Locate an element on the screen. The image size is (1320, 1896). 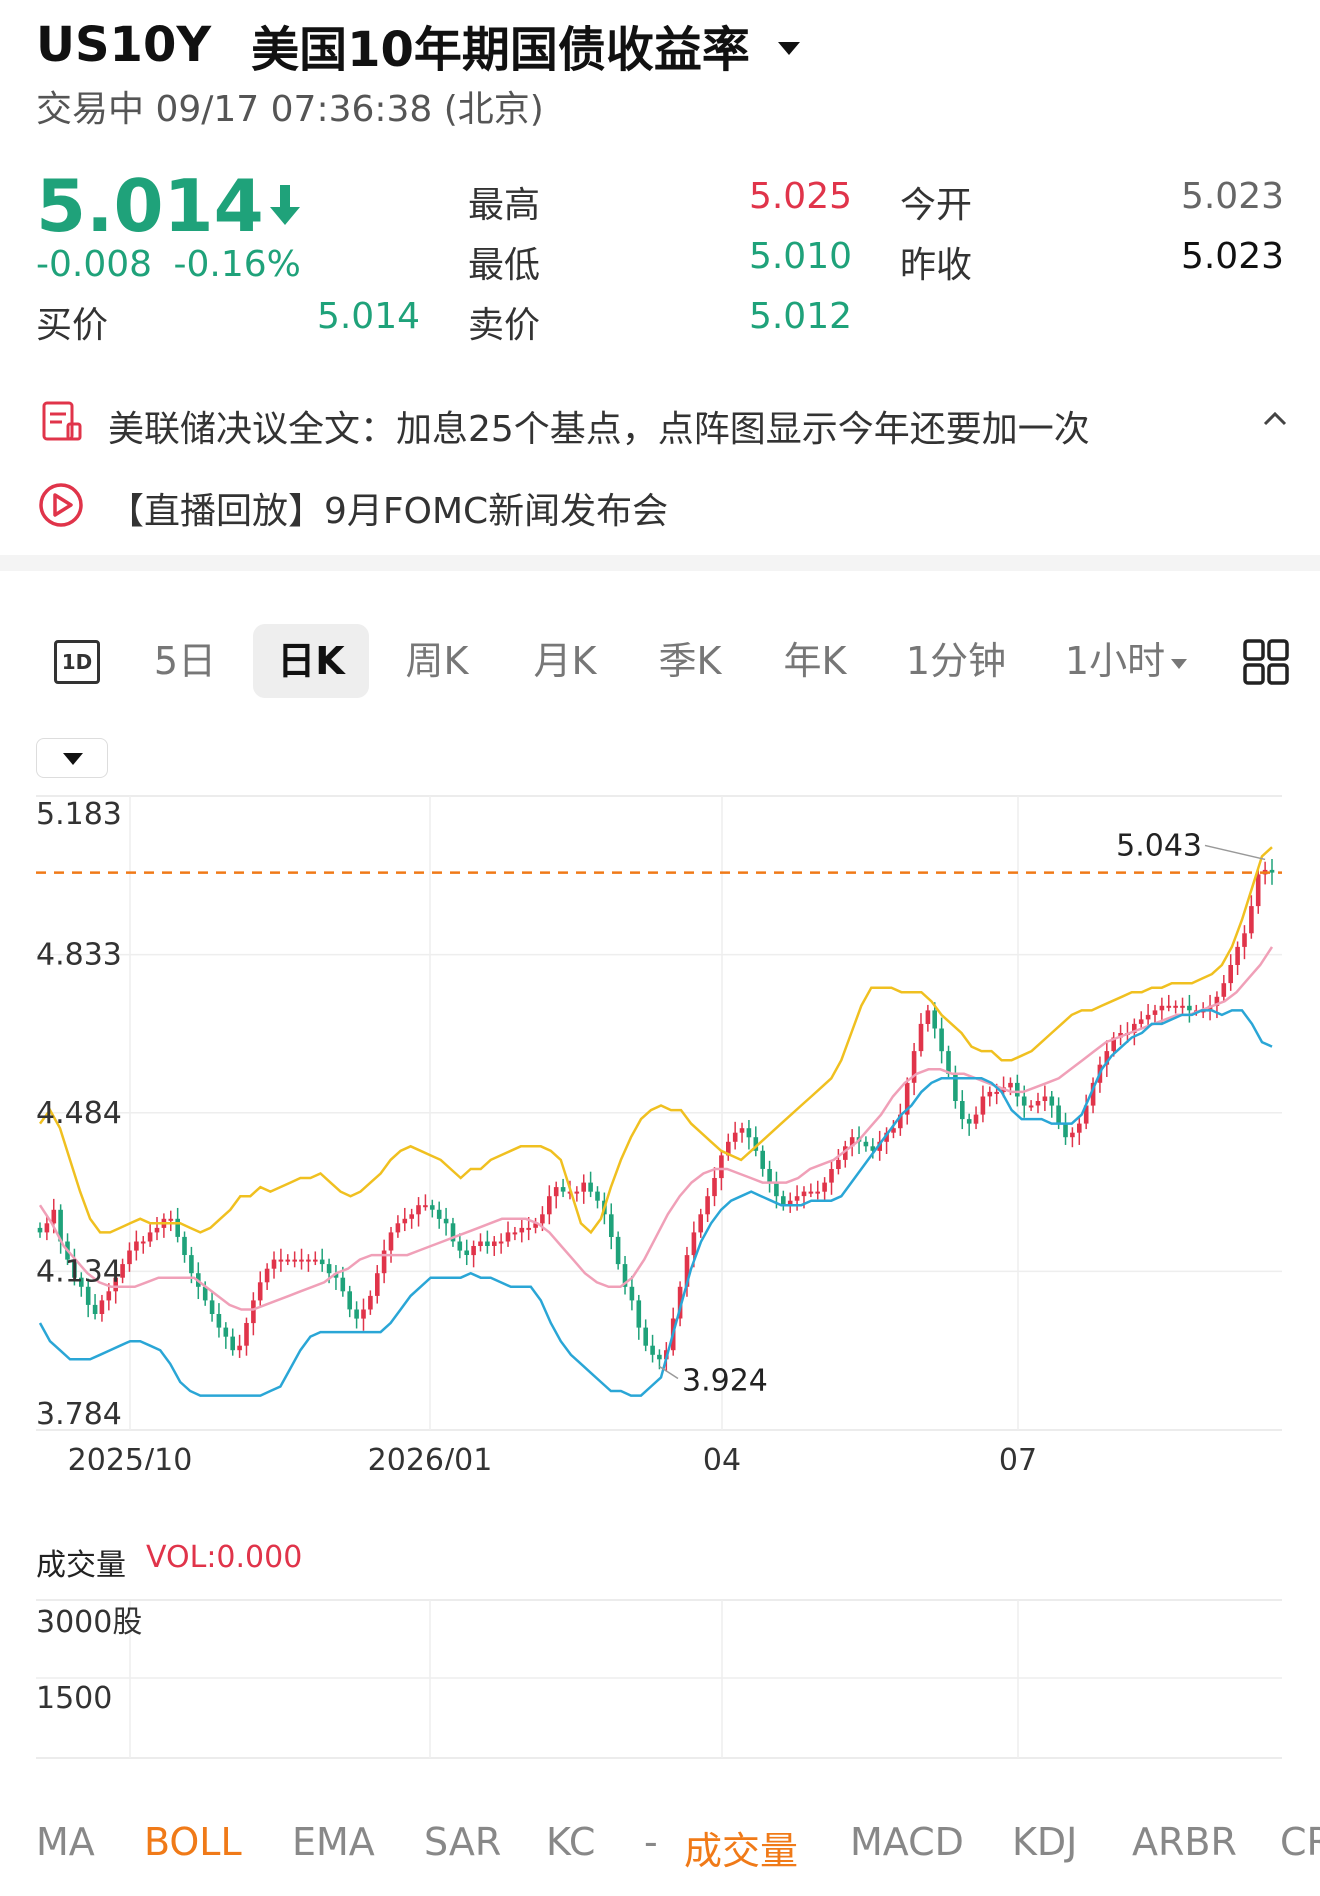
indicator-tab-kdj: KDJ is located at coordinates (1044, 1842).